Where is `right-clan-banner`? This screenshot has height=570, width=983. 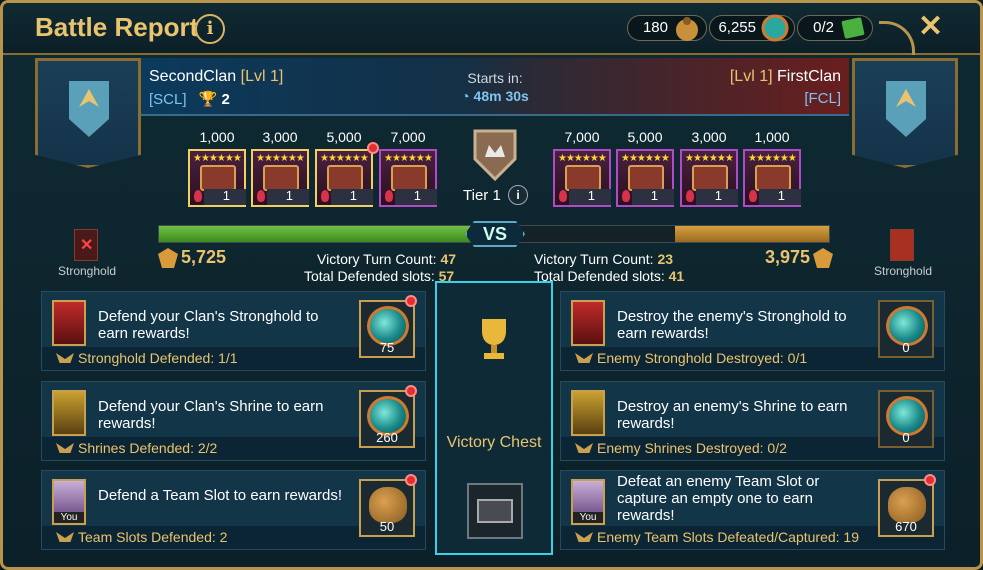 right-clan-banner is located at coordinates (905, 113).